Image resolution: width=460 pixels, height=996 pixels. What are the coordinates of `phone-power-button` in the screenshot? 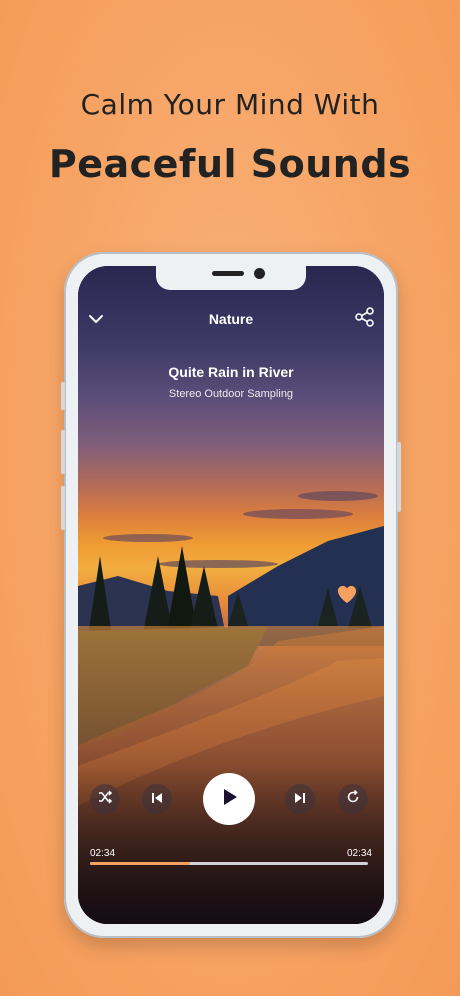 It's located at (399, 477).